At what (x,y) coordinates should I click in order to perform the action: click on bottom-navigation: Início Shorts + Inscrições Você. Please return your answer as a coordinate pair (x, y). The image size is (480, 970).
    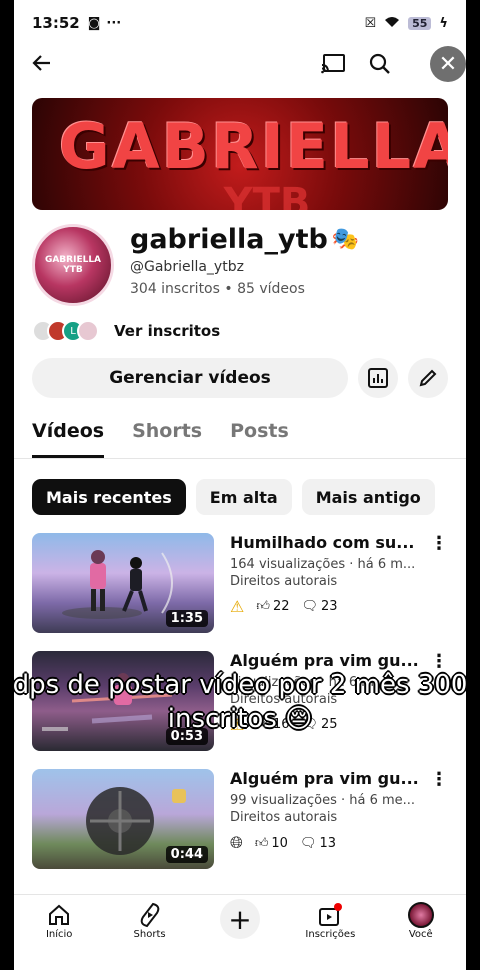
    Looking at the image, I should click on (240, 922).